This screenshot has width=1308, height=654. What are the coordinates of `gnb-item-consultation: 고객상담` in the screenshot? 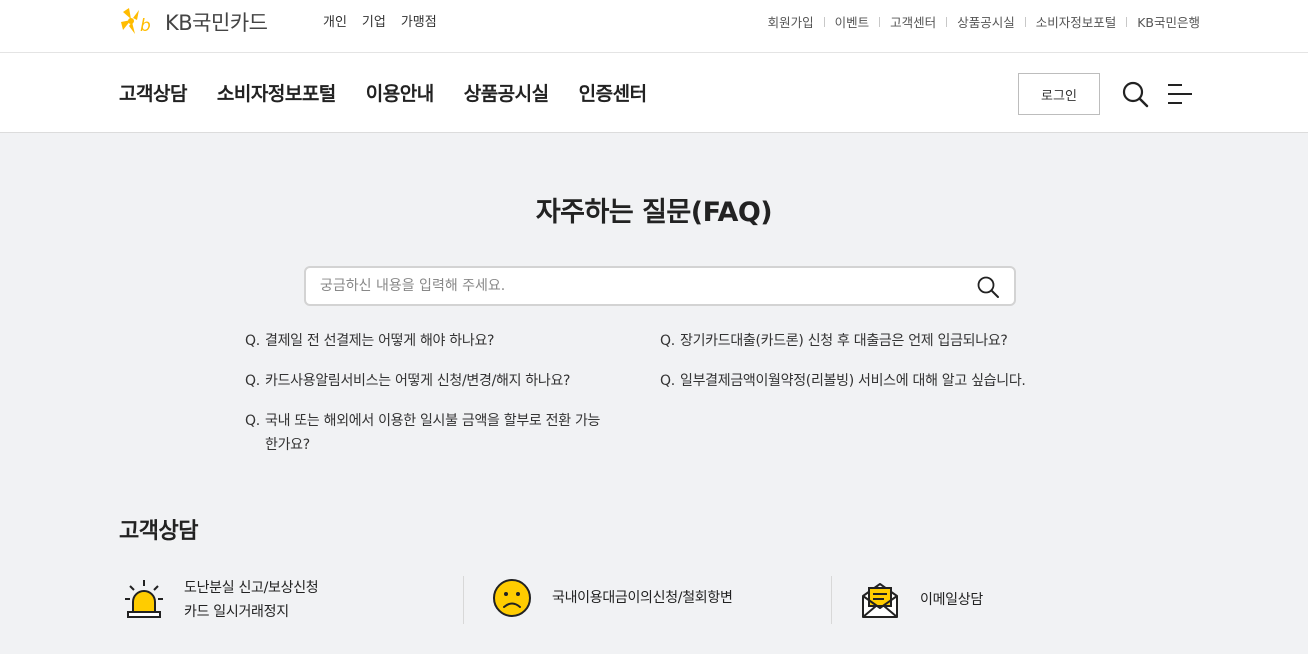 It's located at (153, 92).